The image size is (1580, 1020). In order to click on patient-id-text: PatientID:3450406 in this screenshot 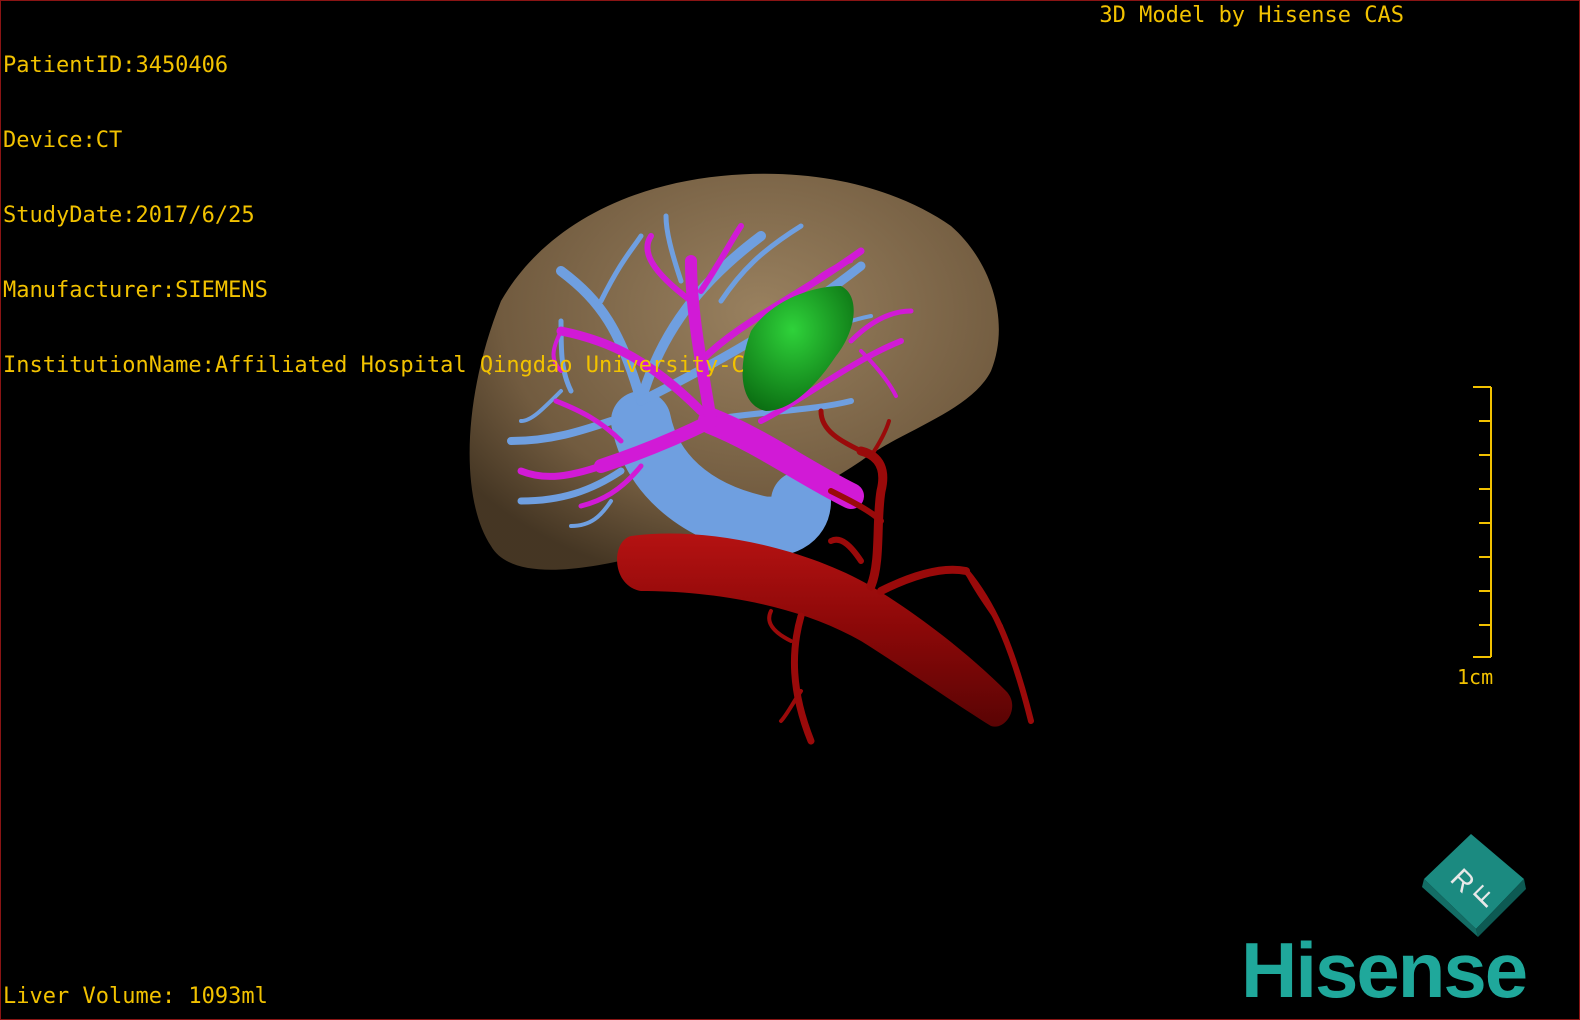, I will do `click(116, 65)`.